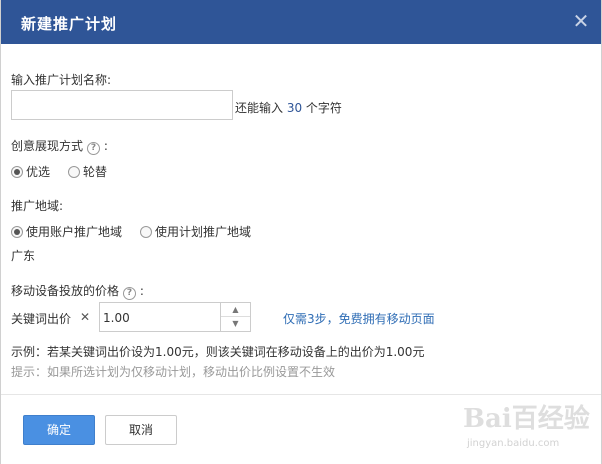 Image resolution: width=602 pixels, height=464 pixels. I want to click on confirm-button: 确定, so click(59, 430).